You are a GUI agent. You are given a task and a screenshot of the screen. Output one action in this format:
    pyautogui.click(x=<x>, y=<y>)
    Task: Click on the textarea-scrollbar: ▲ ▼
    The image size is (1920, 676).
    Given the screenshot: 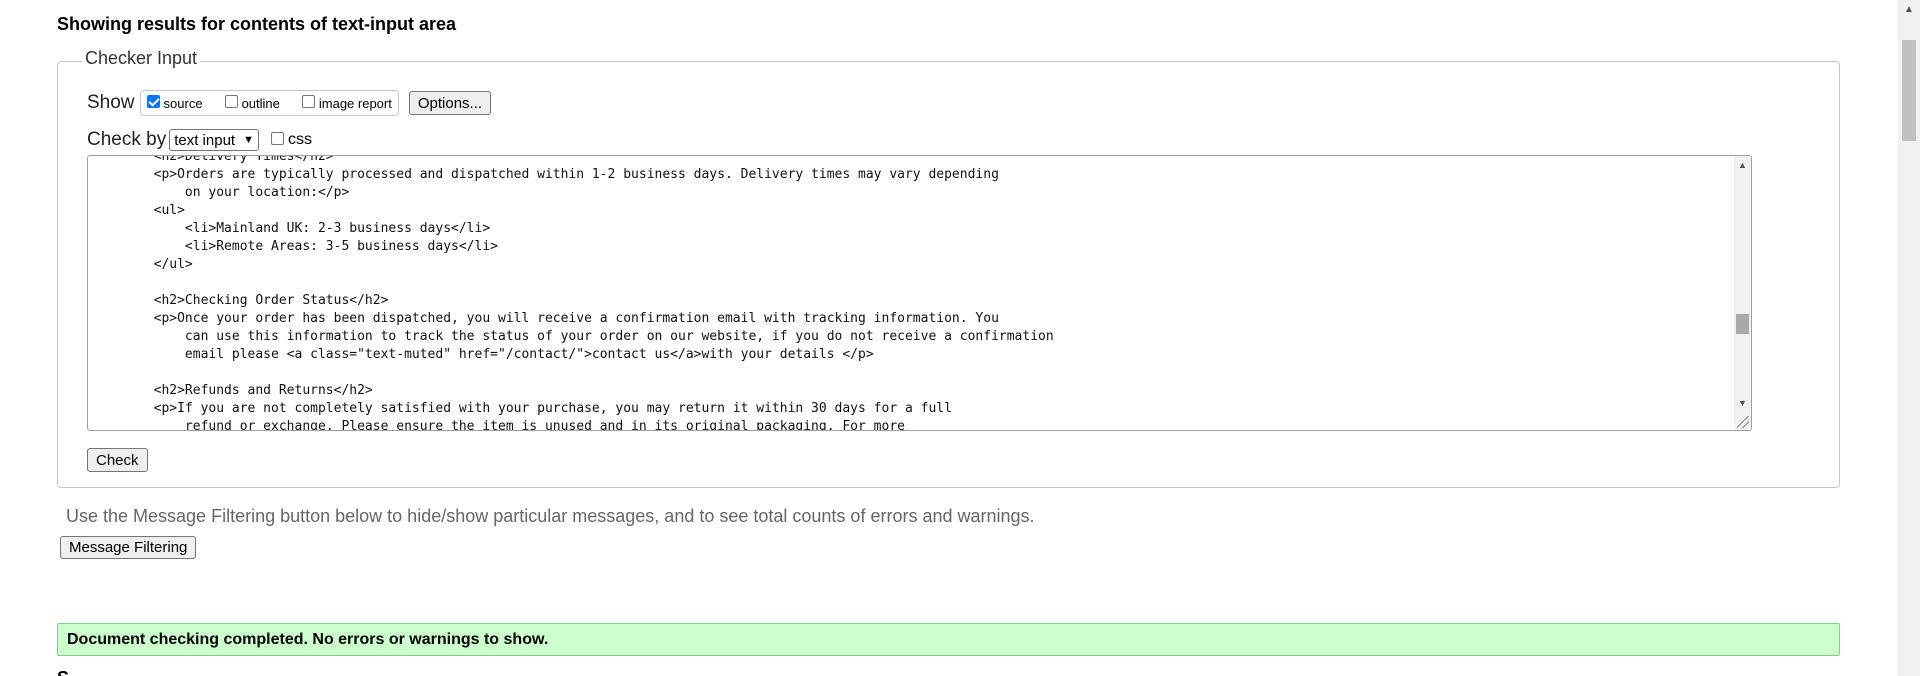 What is the action you would take?
    pyautogui.click(x=1742, y=293)
    